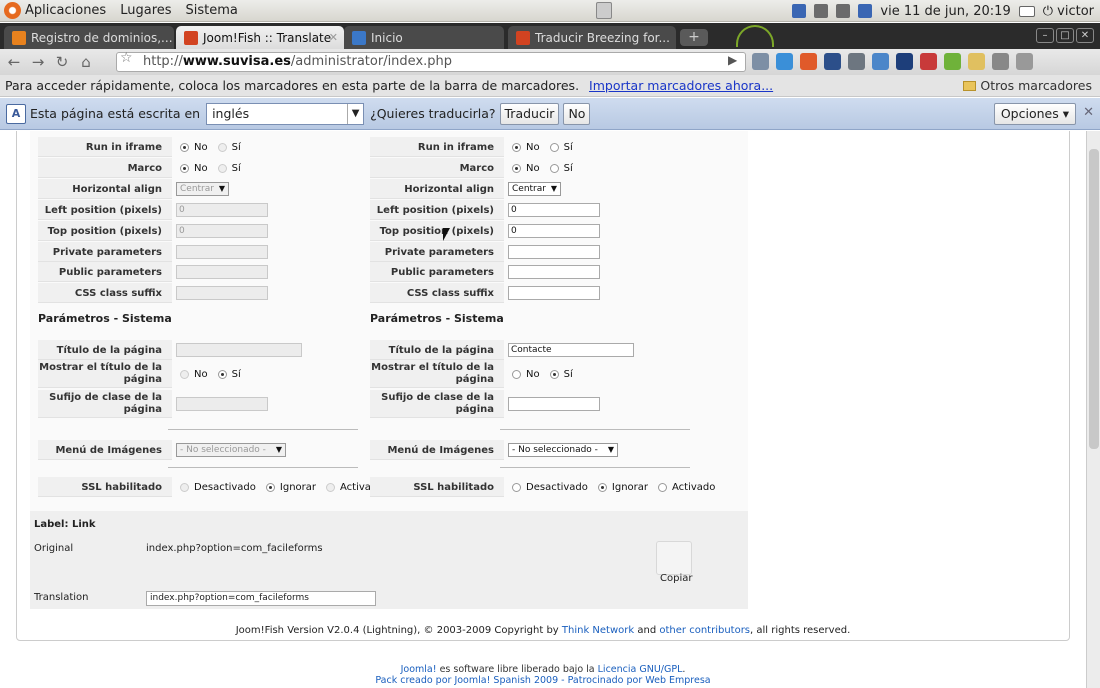 Image resolution: width=1100 pixels, height=688 pixels. I want to click on footer-period: ., so click(684, 669).